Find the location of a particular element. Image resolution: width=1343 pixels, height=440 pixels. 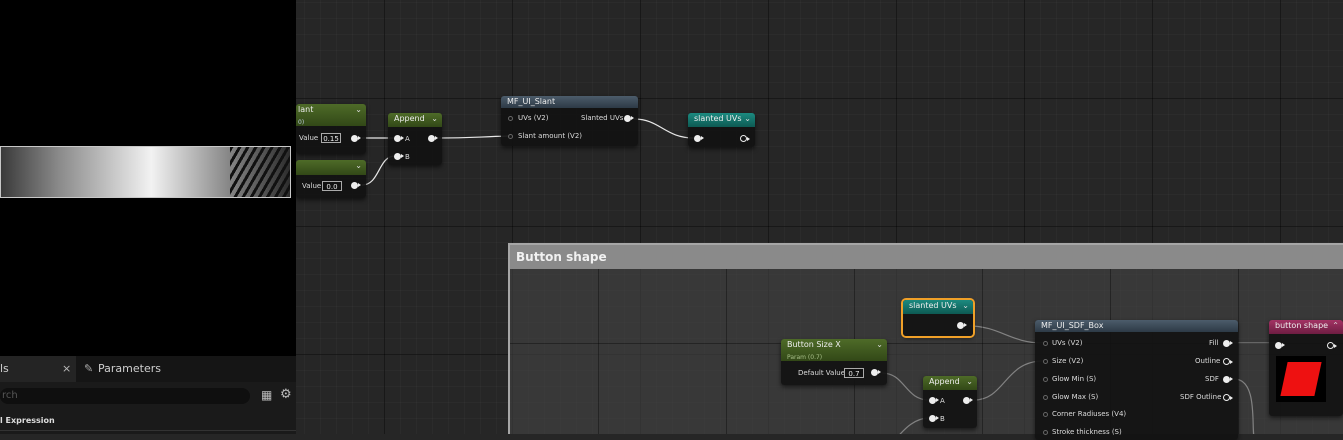

input-label: Size (V2) is located at coordinates (1068, 361).